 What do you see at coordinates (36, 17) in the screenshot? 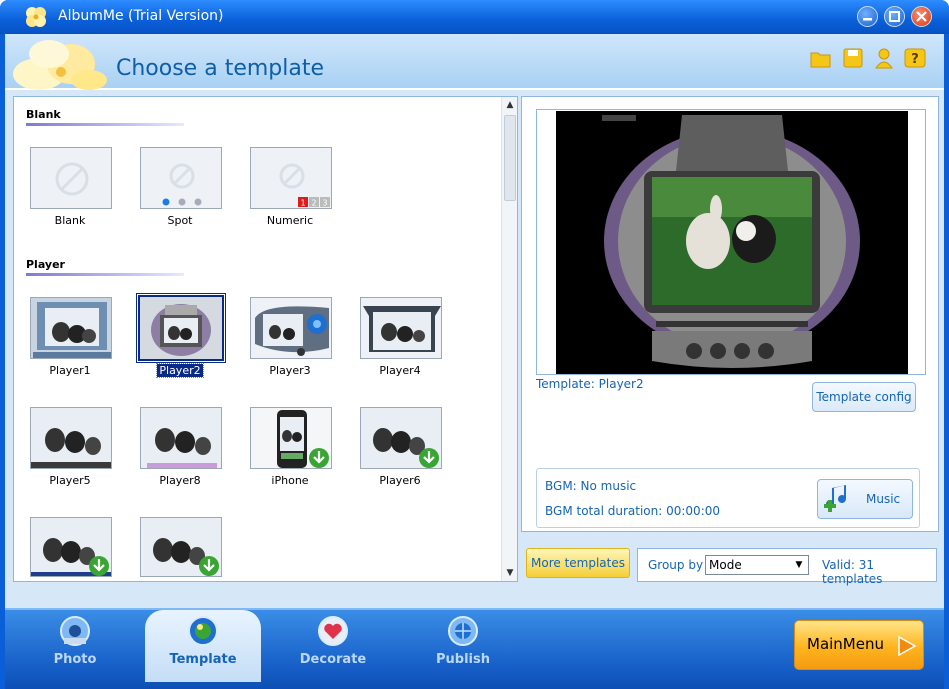
I see `clover-logo-icon` at bounding box center [36, 17].